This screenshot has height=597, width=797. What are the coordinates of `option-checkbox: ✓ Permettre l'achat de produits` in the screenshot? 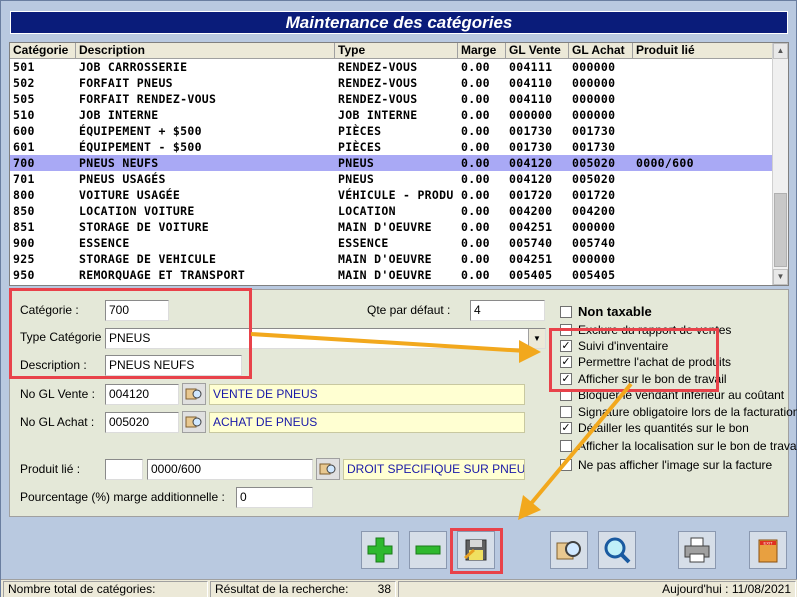 It's located at (645, 362).